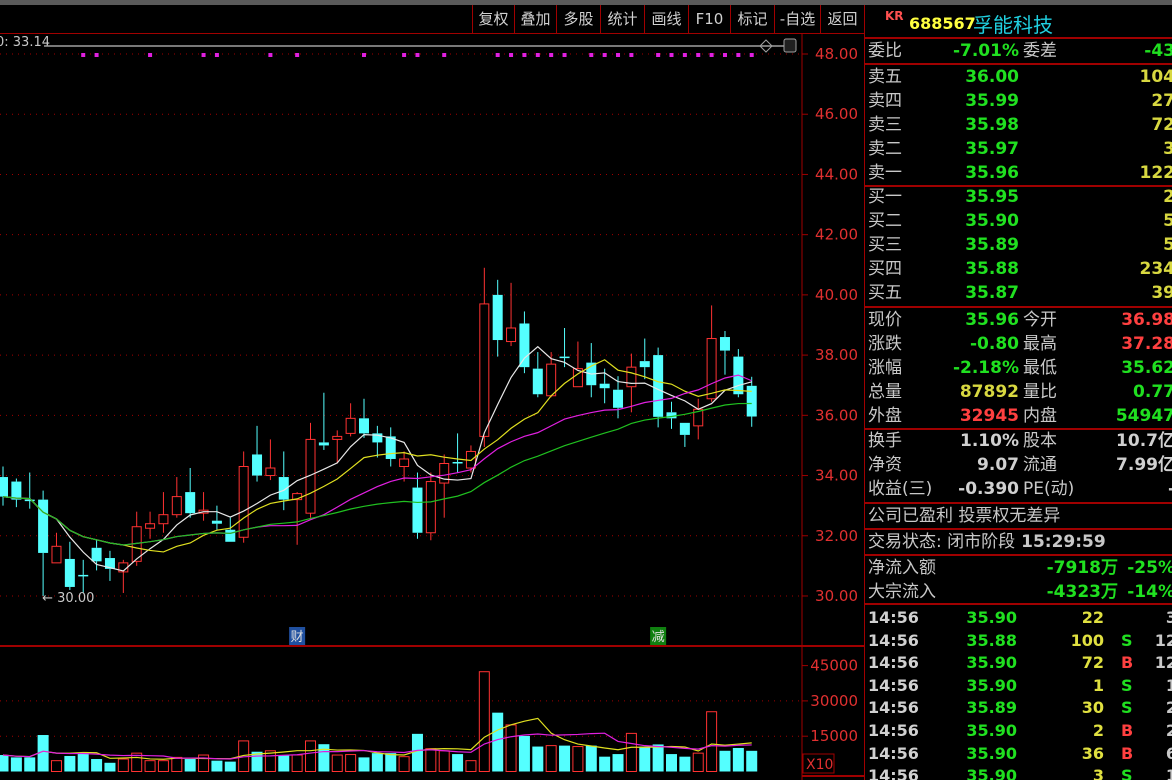 The image size is (1172, 780). What do you see at coordinates (885, 77) in the screenshot?
I see `ask-label: 卖五` at bounding box center [885, 77].